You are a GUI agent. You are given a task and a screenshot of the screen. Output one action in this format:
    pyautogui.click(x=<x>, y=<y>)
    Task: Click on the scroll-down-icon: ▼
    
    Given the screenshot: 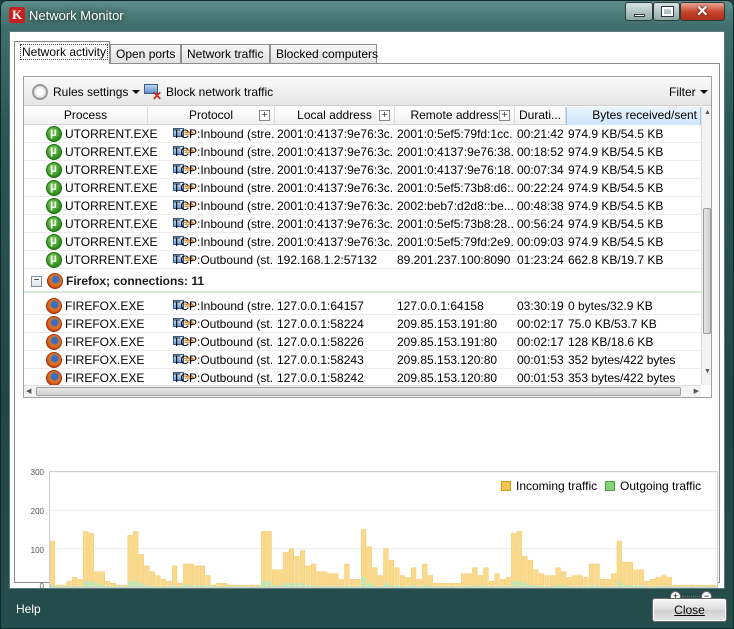 What is the action you would take?
    pyautogui.click(x=707, y=371)
    